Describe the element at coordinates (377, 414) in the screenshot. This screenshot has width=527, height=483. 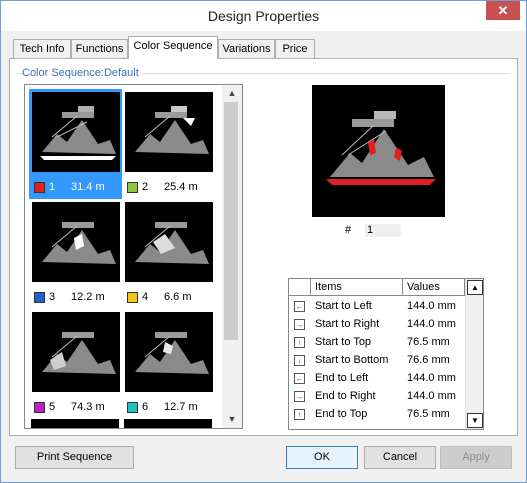
I see `table-row: ↑ End to Top 76.5 mm` at that location.